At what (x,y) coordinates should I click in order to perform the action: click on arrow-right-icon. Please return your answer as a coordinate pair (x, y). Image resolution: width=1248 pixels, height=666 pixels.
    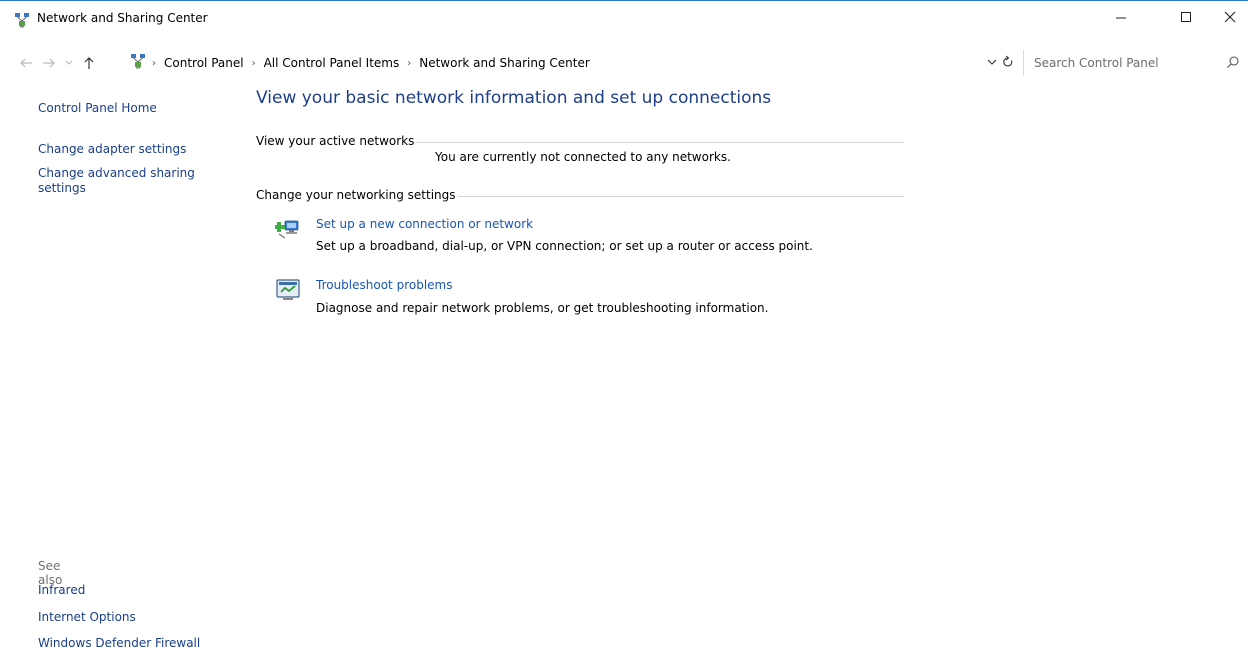
    Looking at the image, I should click on (49, 63).